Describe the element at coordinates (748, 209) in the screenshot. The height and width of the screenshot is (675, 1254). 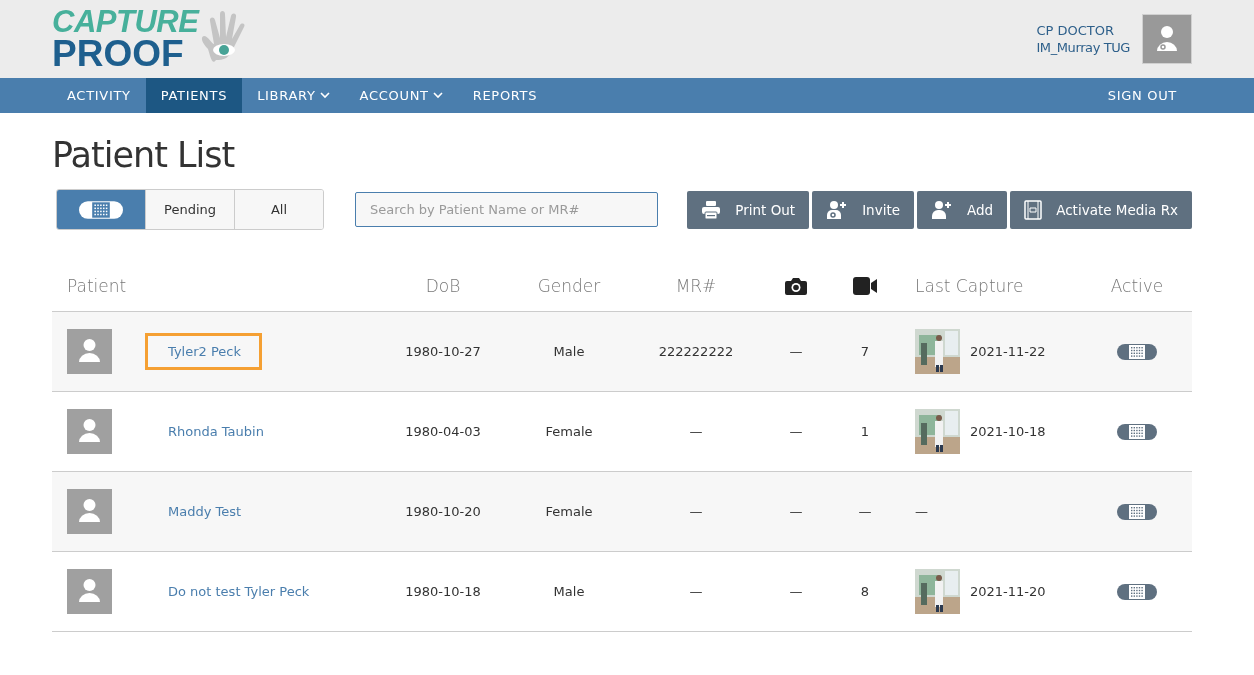
I see `action-button: Print Out` at that location.